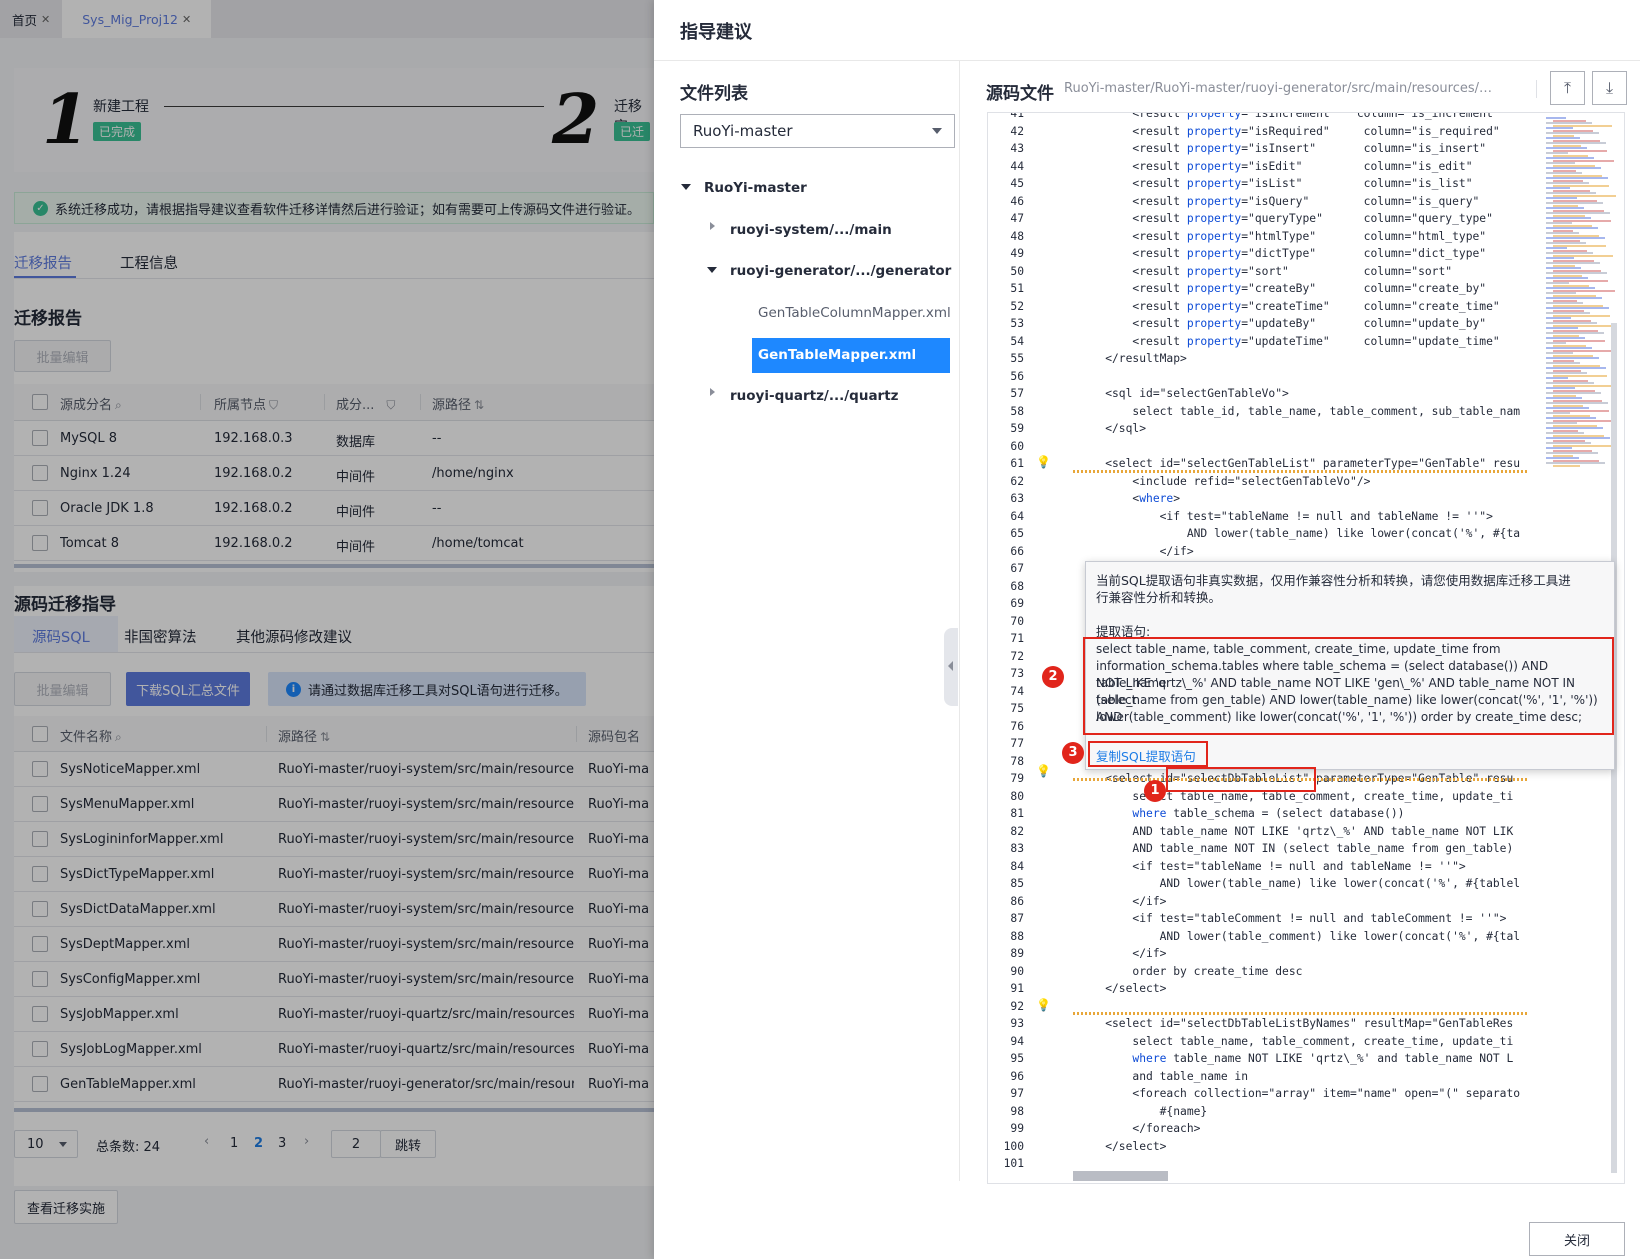  What do you see at coordinates (1017, 201) in the screenshot?
I see `line-number: 46` at bounding box center [1017, 201].